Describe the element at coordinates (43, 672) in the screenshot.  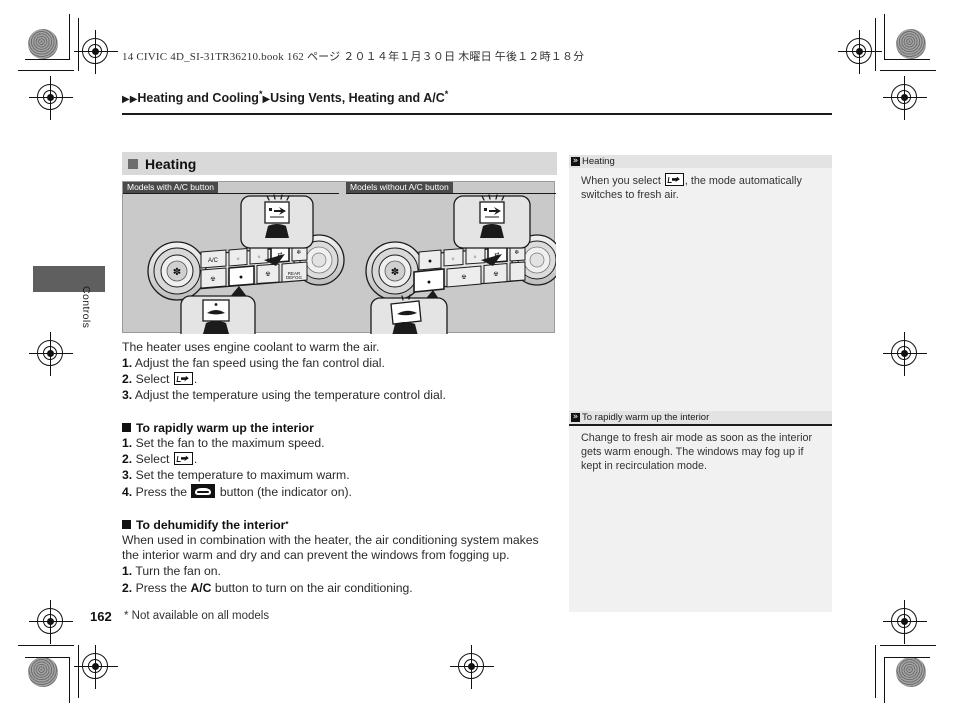
I see `halftone-dot-bottom-left` at that location.